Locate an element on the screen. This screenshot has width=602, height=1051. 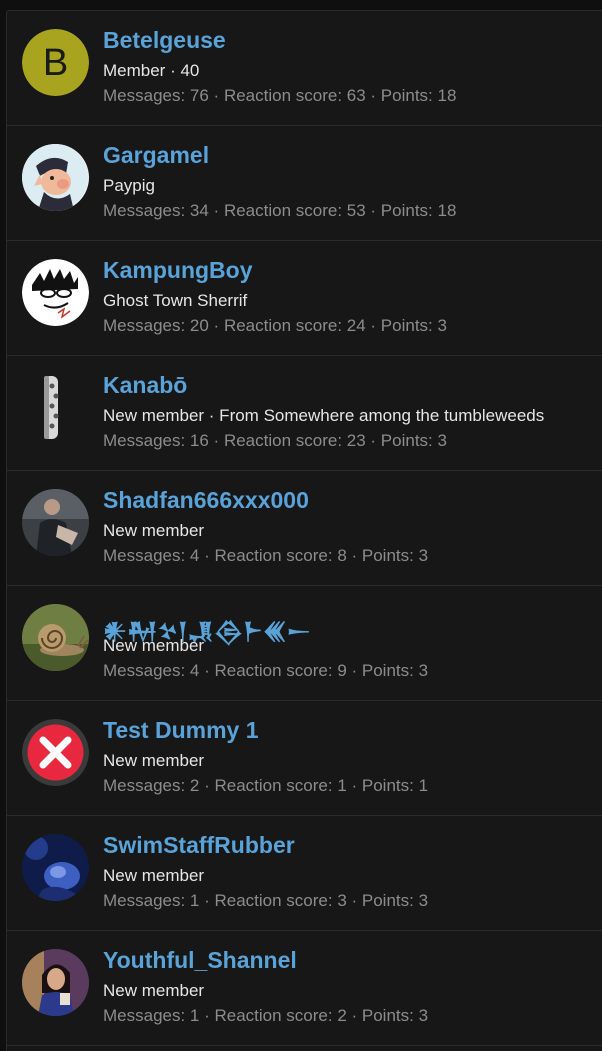
member-name: Youthful_Shannel is located at coordinates (200, 960).